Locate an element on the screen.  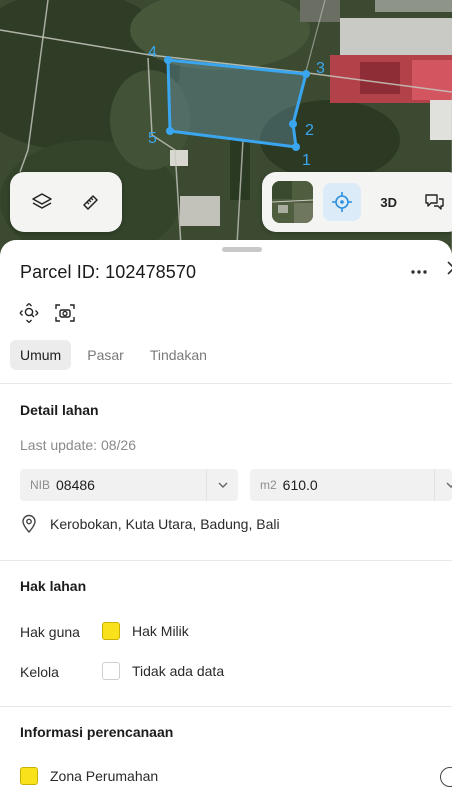
planning-section-title: Informasi perencanaan is located at coordinates (97, 732).